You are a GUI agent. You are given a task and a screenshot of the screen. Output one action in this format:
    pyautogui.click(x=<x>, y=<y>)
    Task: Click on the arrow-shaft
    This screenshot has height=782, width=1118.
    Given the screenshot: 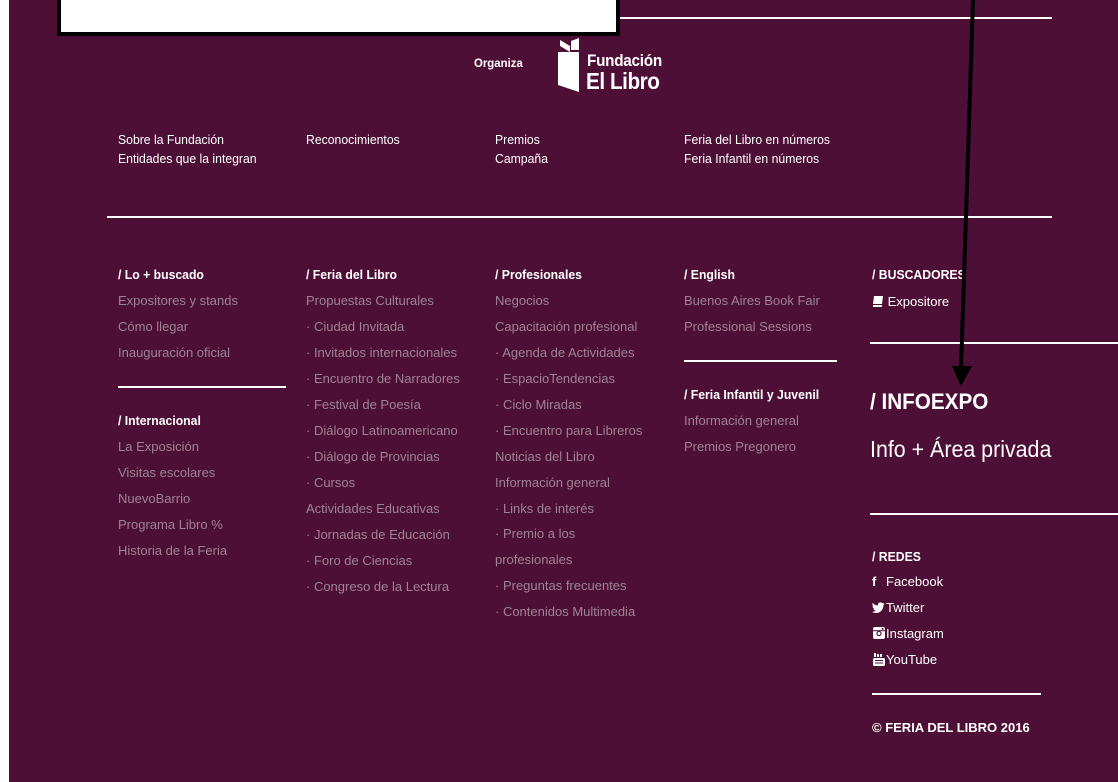 What is the action you would take?
    pyautogui.click(x=967, y=185)
    